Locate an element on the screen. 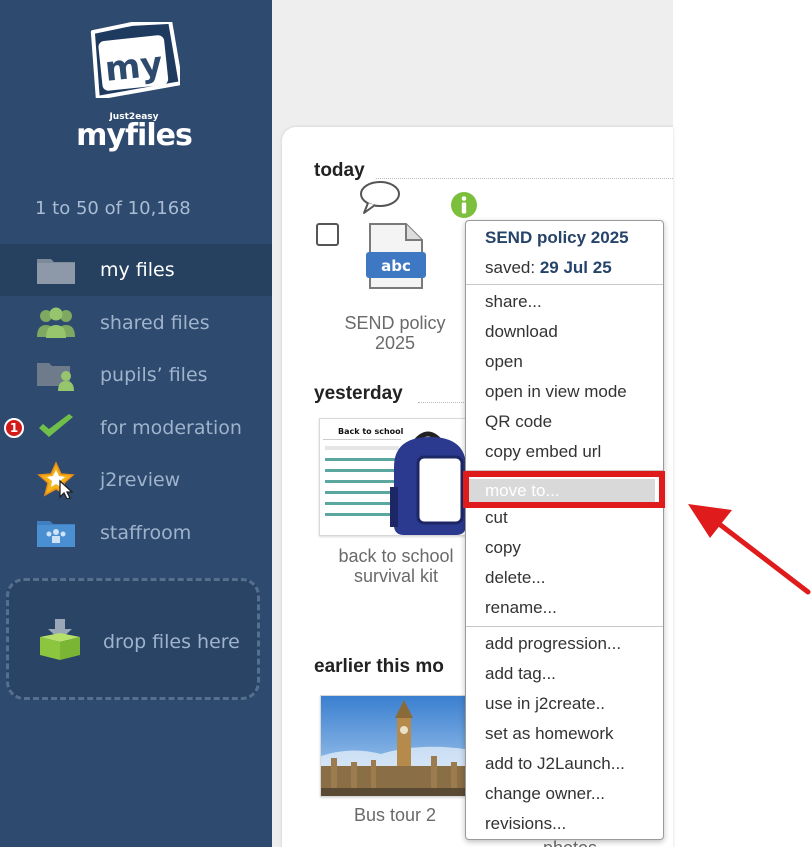  menu-item-download: download is located at coordinates (572, 332).